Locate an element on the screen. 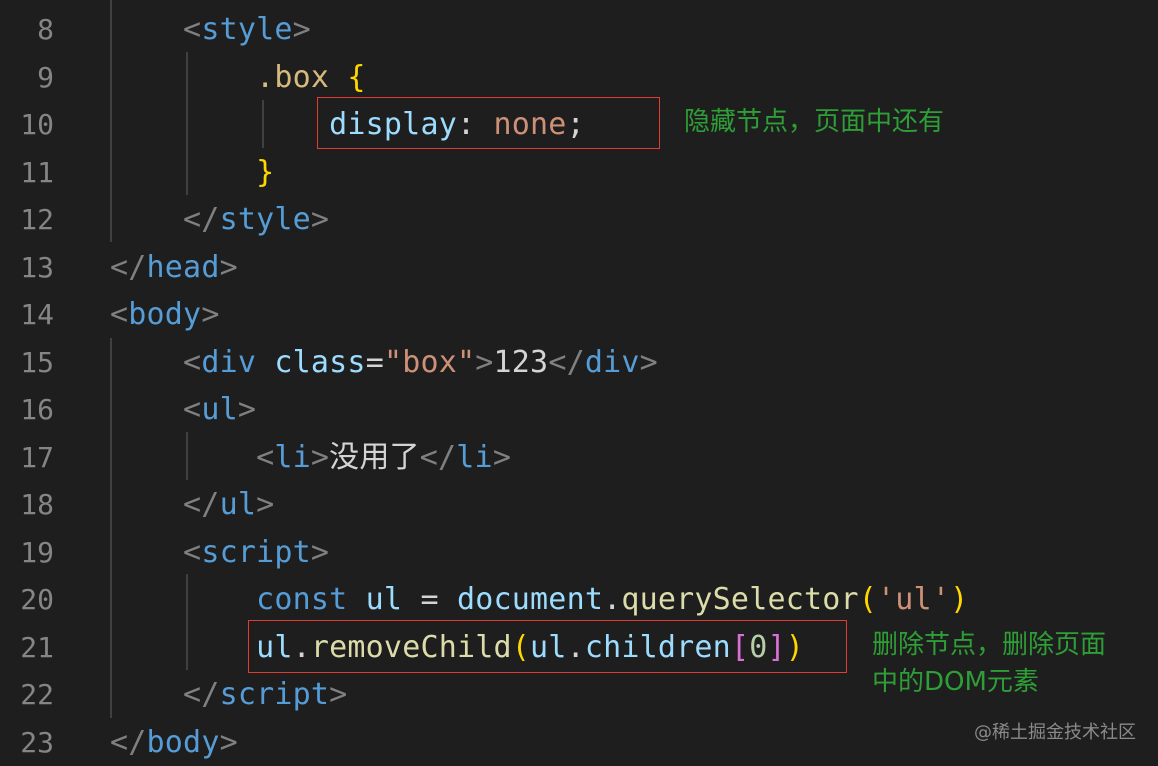  code-text: <body> is located at coordinates (165, 314).